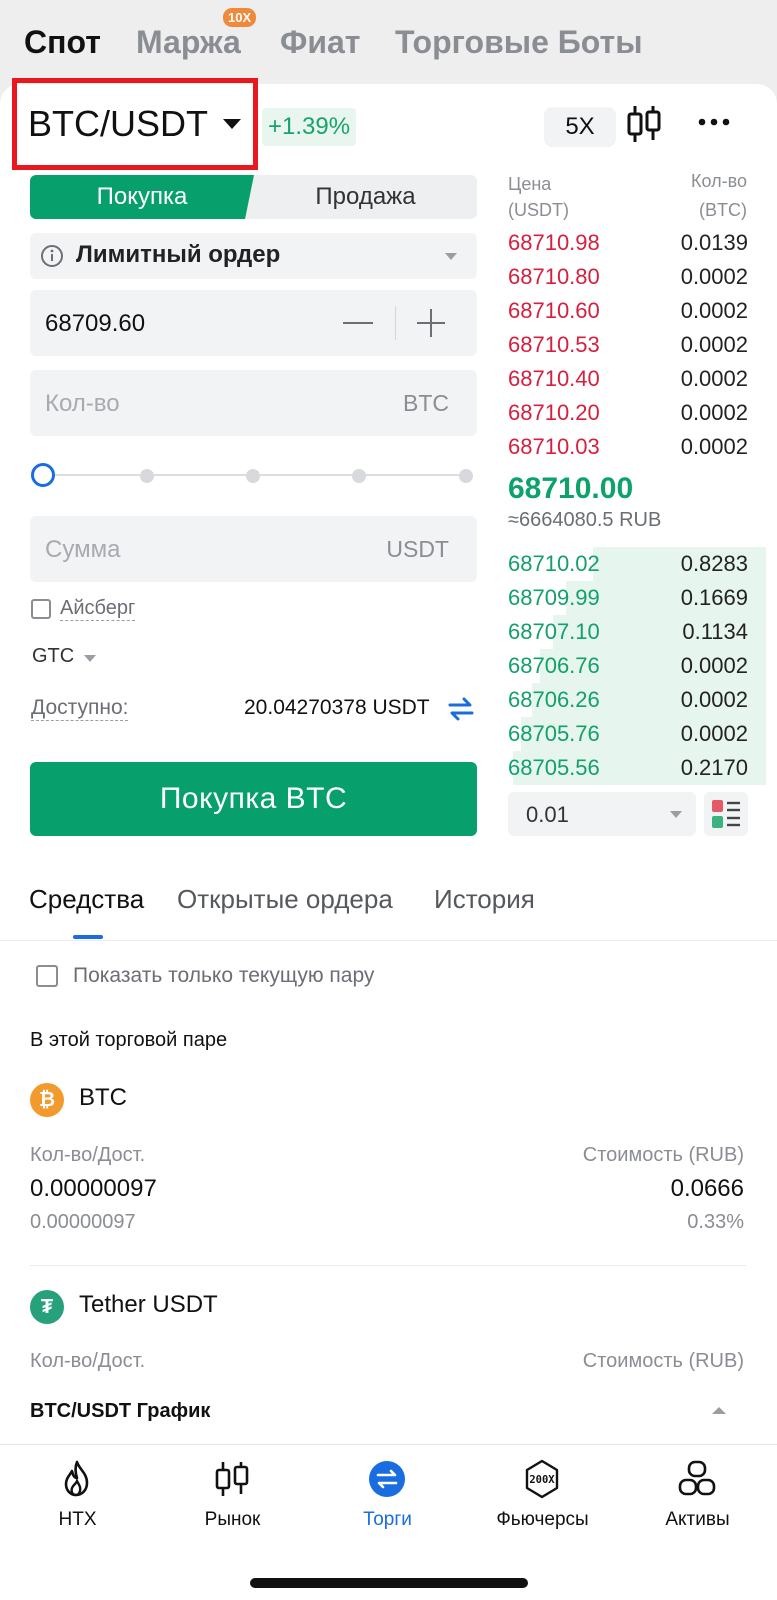  Describe the element at coordinates (484, 899) in the screenshot. I see `tab-history: История` at that location.